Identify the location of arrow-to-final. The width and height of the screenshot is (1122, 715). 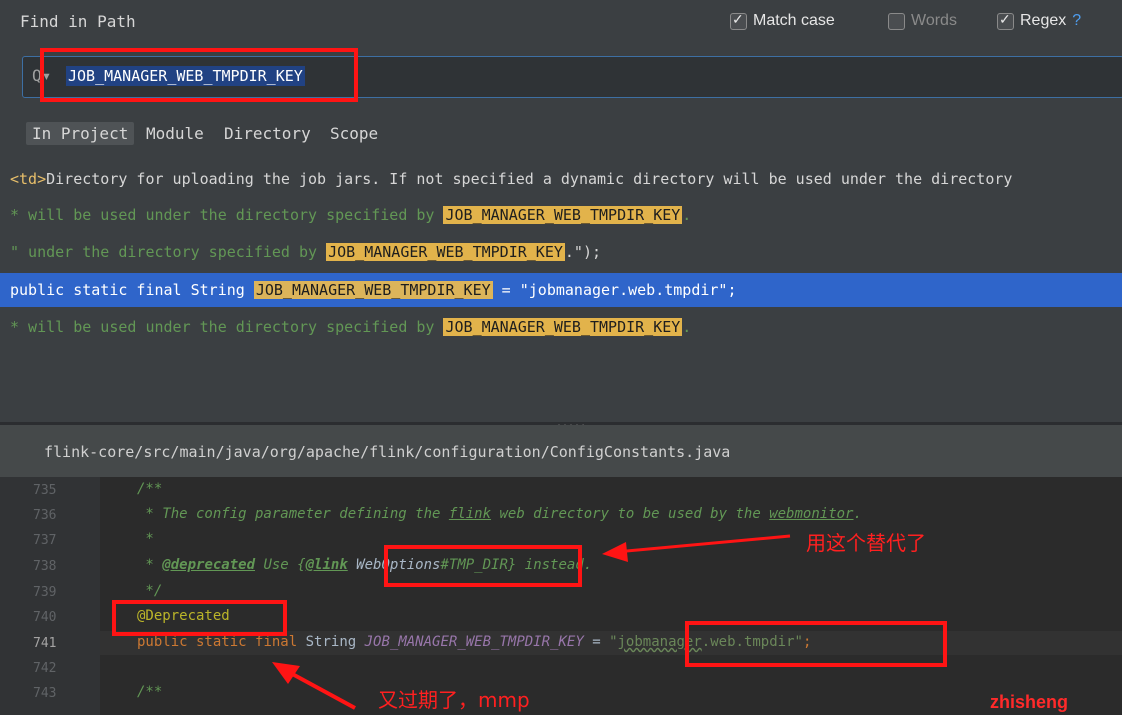
(314, 686).